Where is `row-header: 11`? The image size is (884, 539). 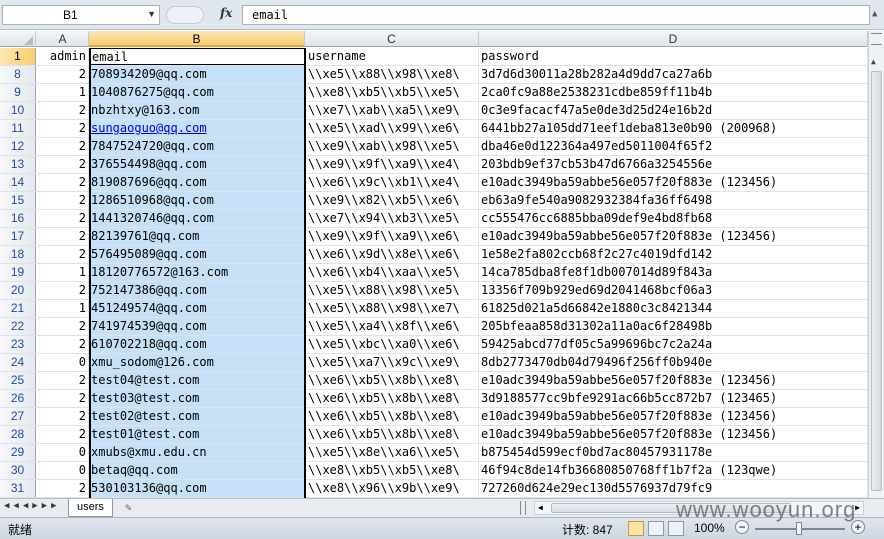 row-header: 11 is located at coordinates (18, 128).